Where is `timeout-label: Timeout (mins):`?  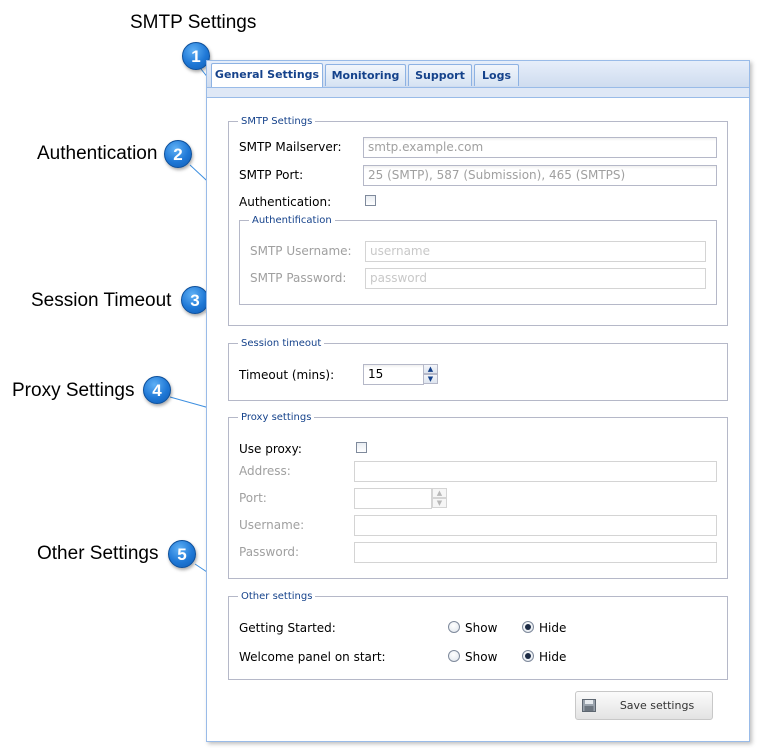 timeout-label: Timeout (mins): is located at coordinates (287, 375).